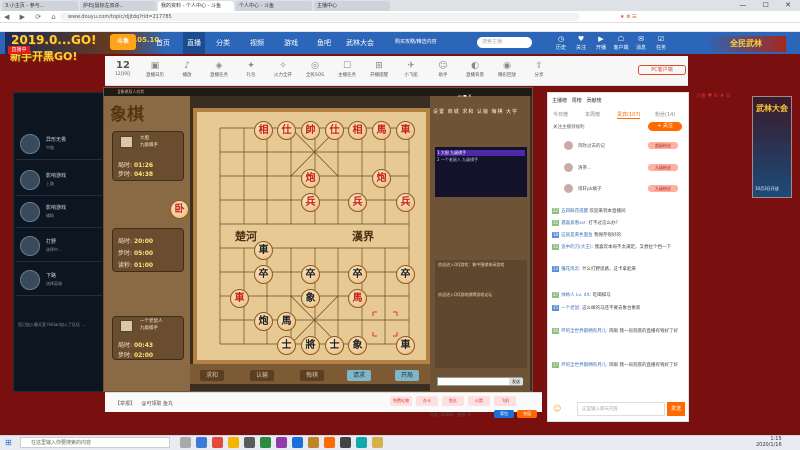  I want to click on tool-background: ◐ 直播背景, so click(475, 69).